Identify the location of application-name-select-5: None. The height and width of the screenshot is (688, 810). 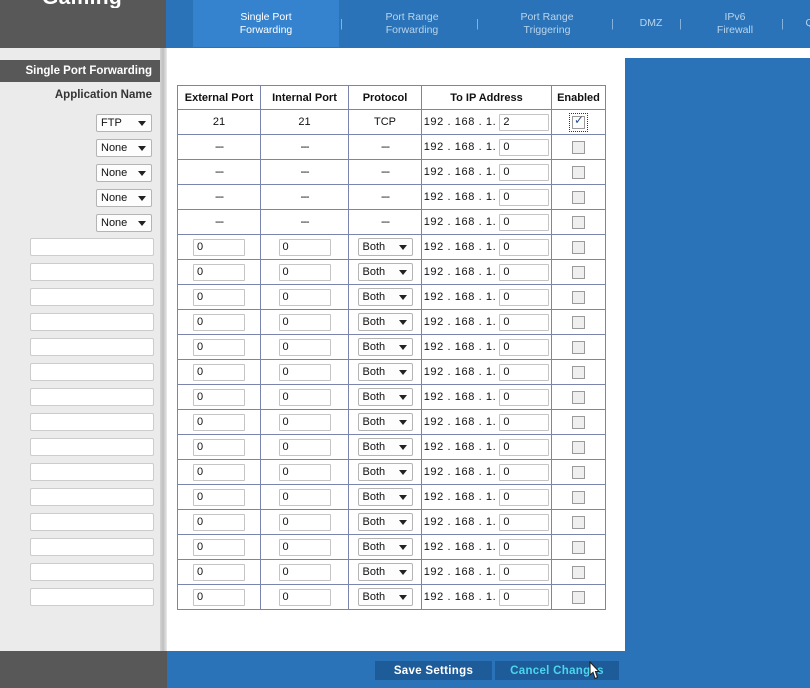
(124, 223).